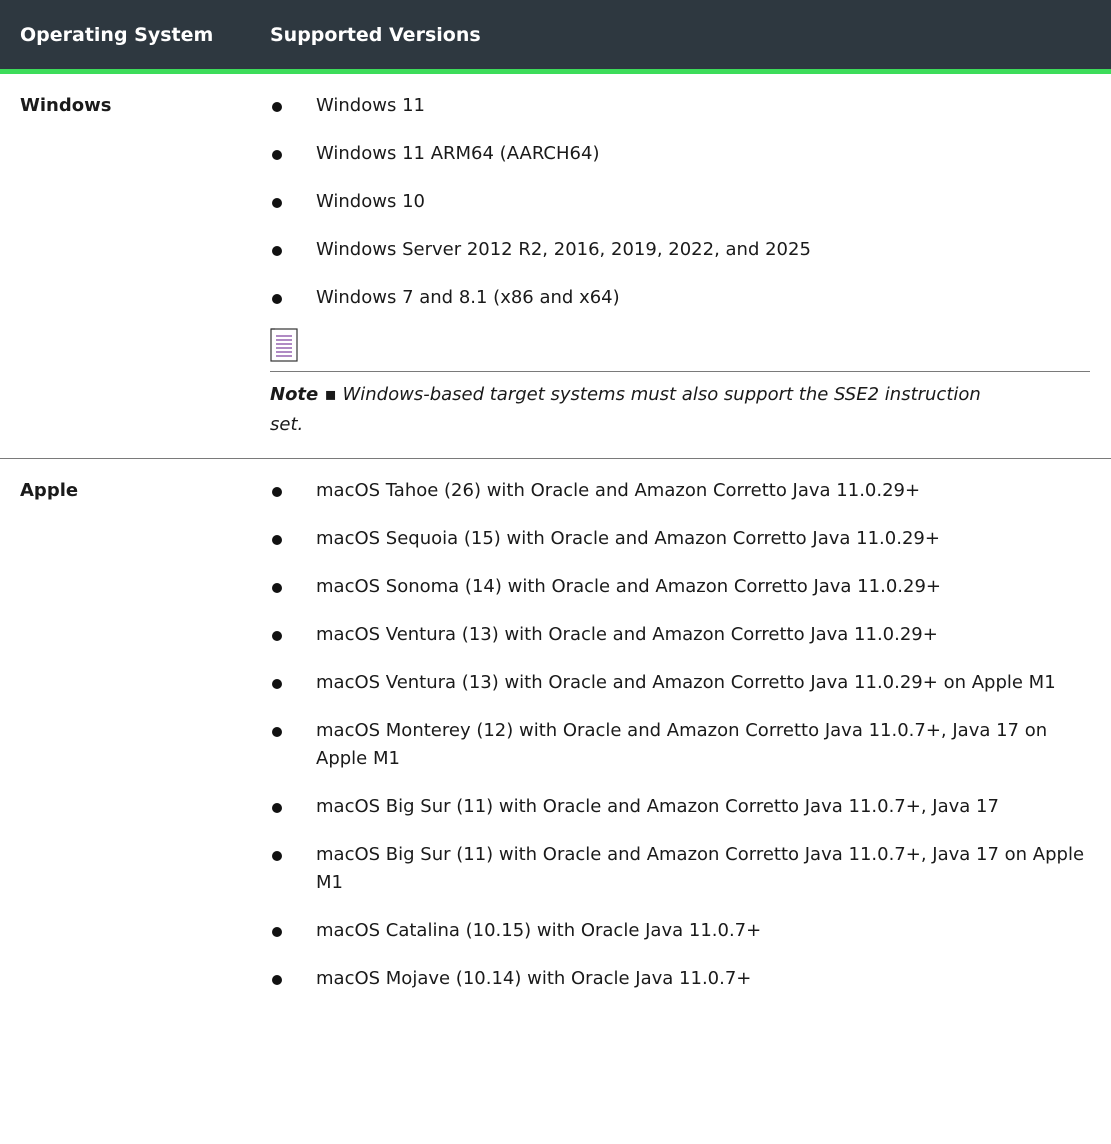 The width and height of the screenshot is (1111, 1144). Describe the element at coordinates (49, 490) in the screenshot. I see `os-name-apple: Apple` at that location.